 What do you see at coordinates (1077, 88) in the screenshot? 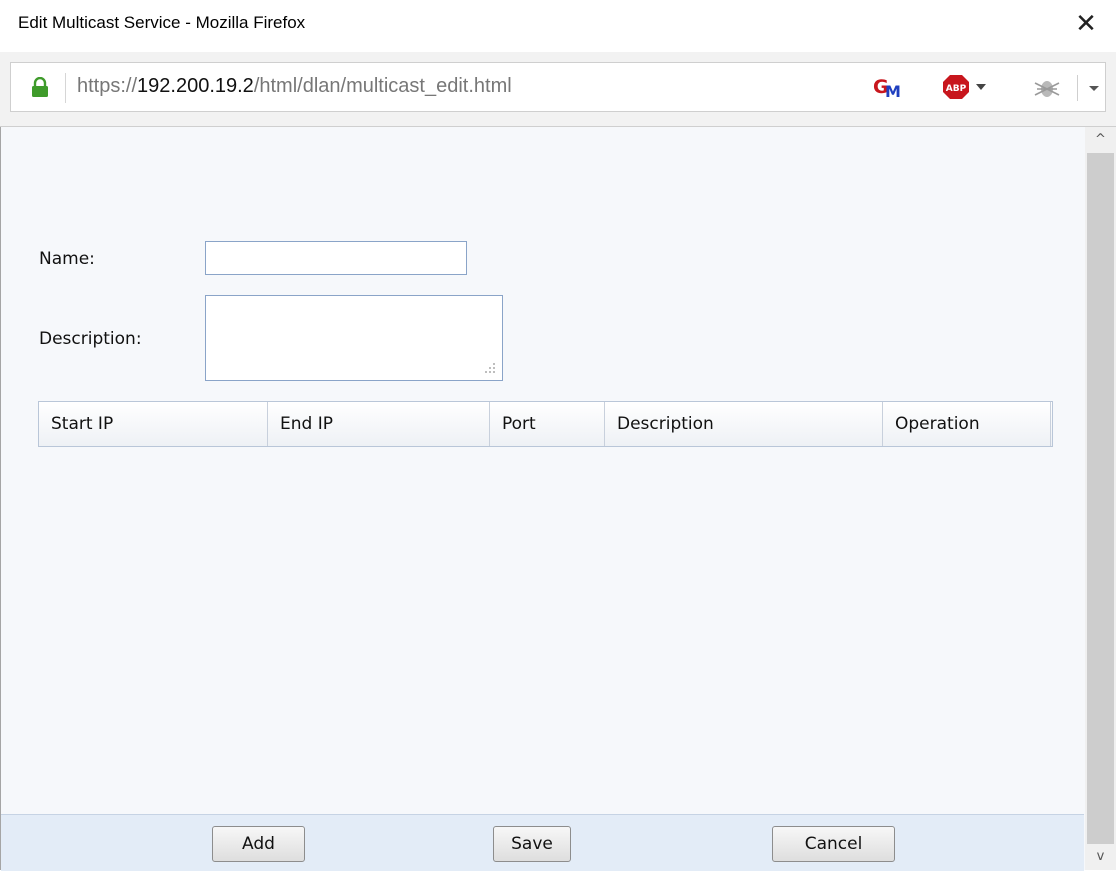
I see `toolbar-divider` at bounding box center [1077, 88].